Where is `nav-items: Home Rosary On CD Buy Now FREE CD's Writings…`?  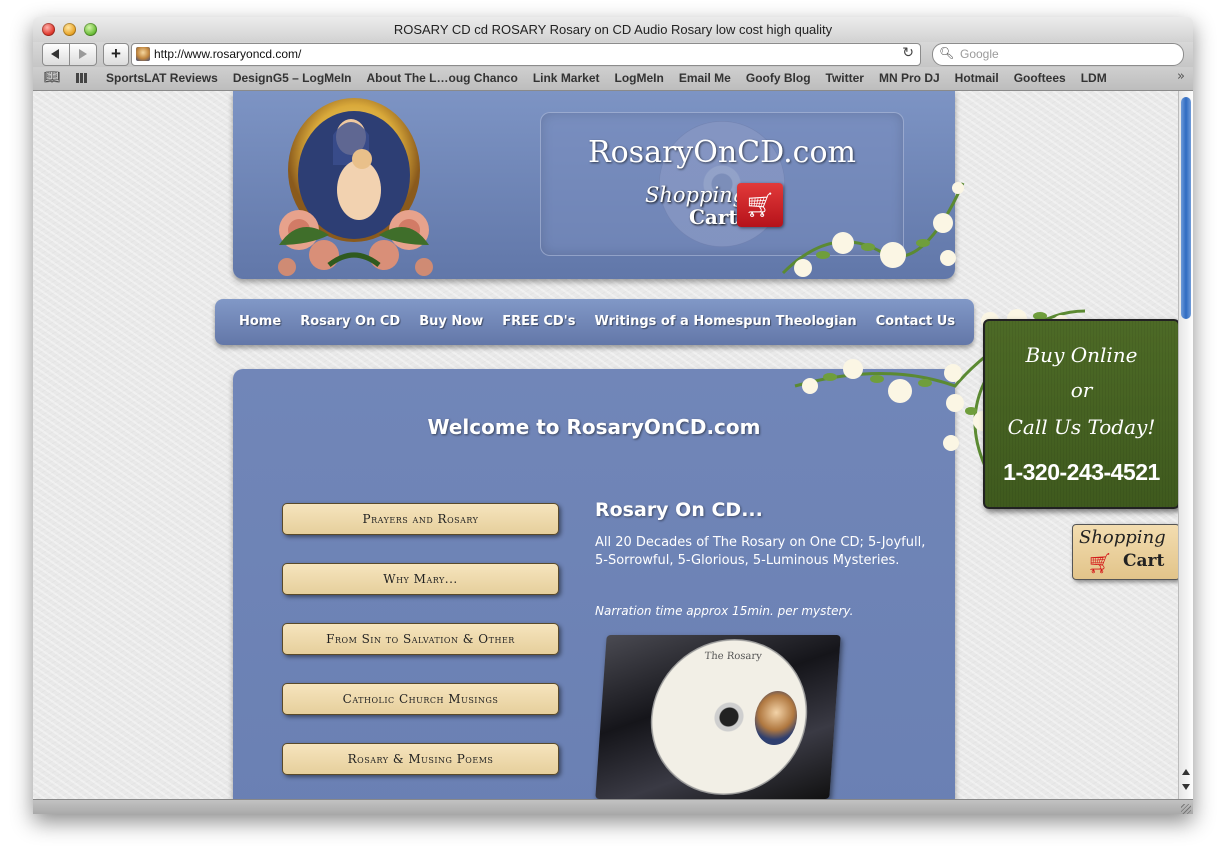 nav-items: Home Rosary On CD Buy Now FREE CD's Writings… is located at coordinates (606, 321).